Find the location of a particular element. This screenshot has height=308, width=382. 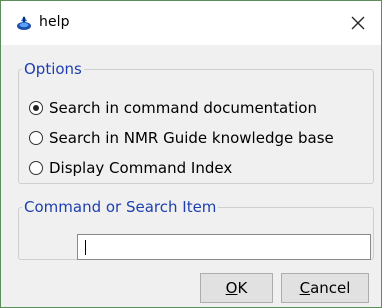

cancel-button: Cancel is located at coordinates (325, 288).